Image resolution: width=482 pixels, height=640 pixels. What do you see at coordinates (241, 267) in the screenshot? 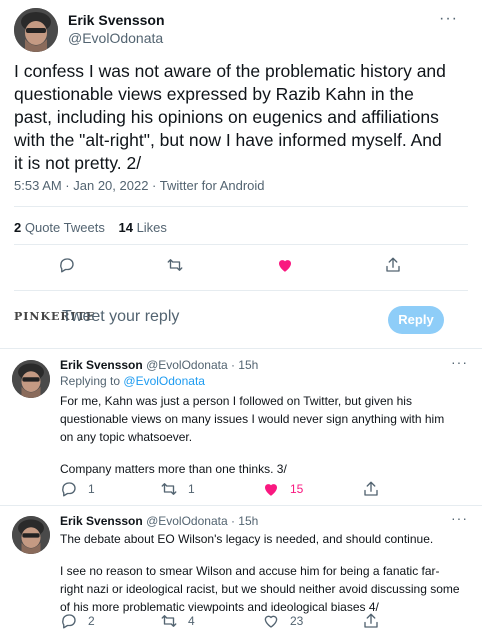
I see `main-tweet-actions` at bounding box center [241, 267].